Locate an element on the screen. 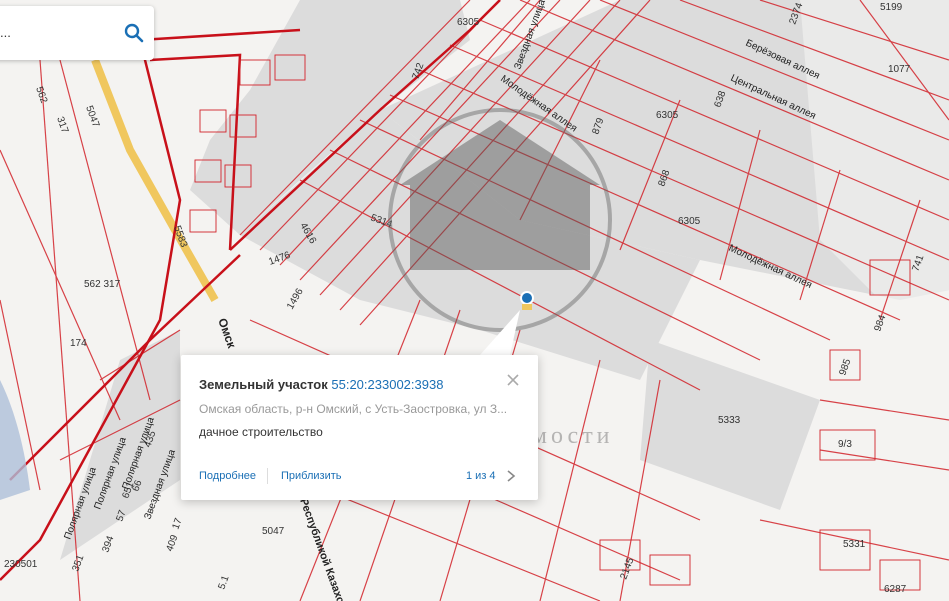  parcel-label: 5333 is located at coordinates (729, 420).